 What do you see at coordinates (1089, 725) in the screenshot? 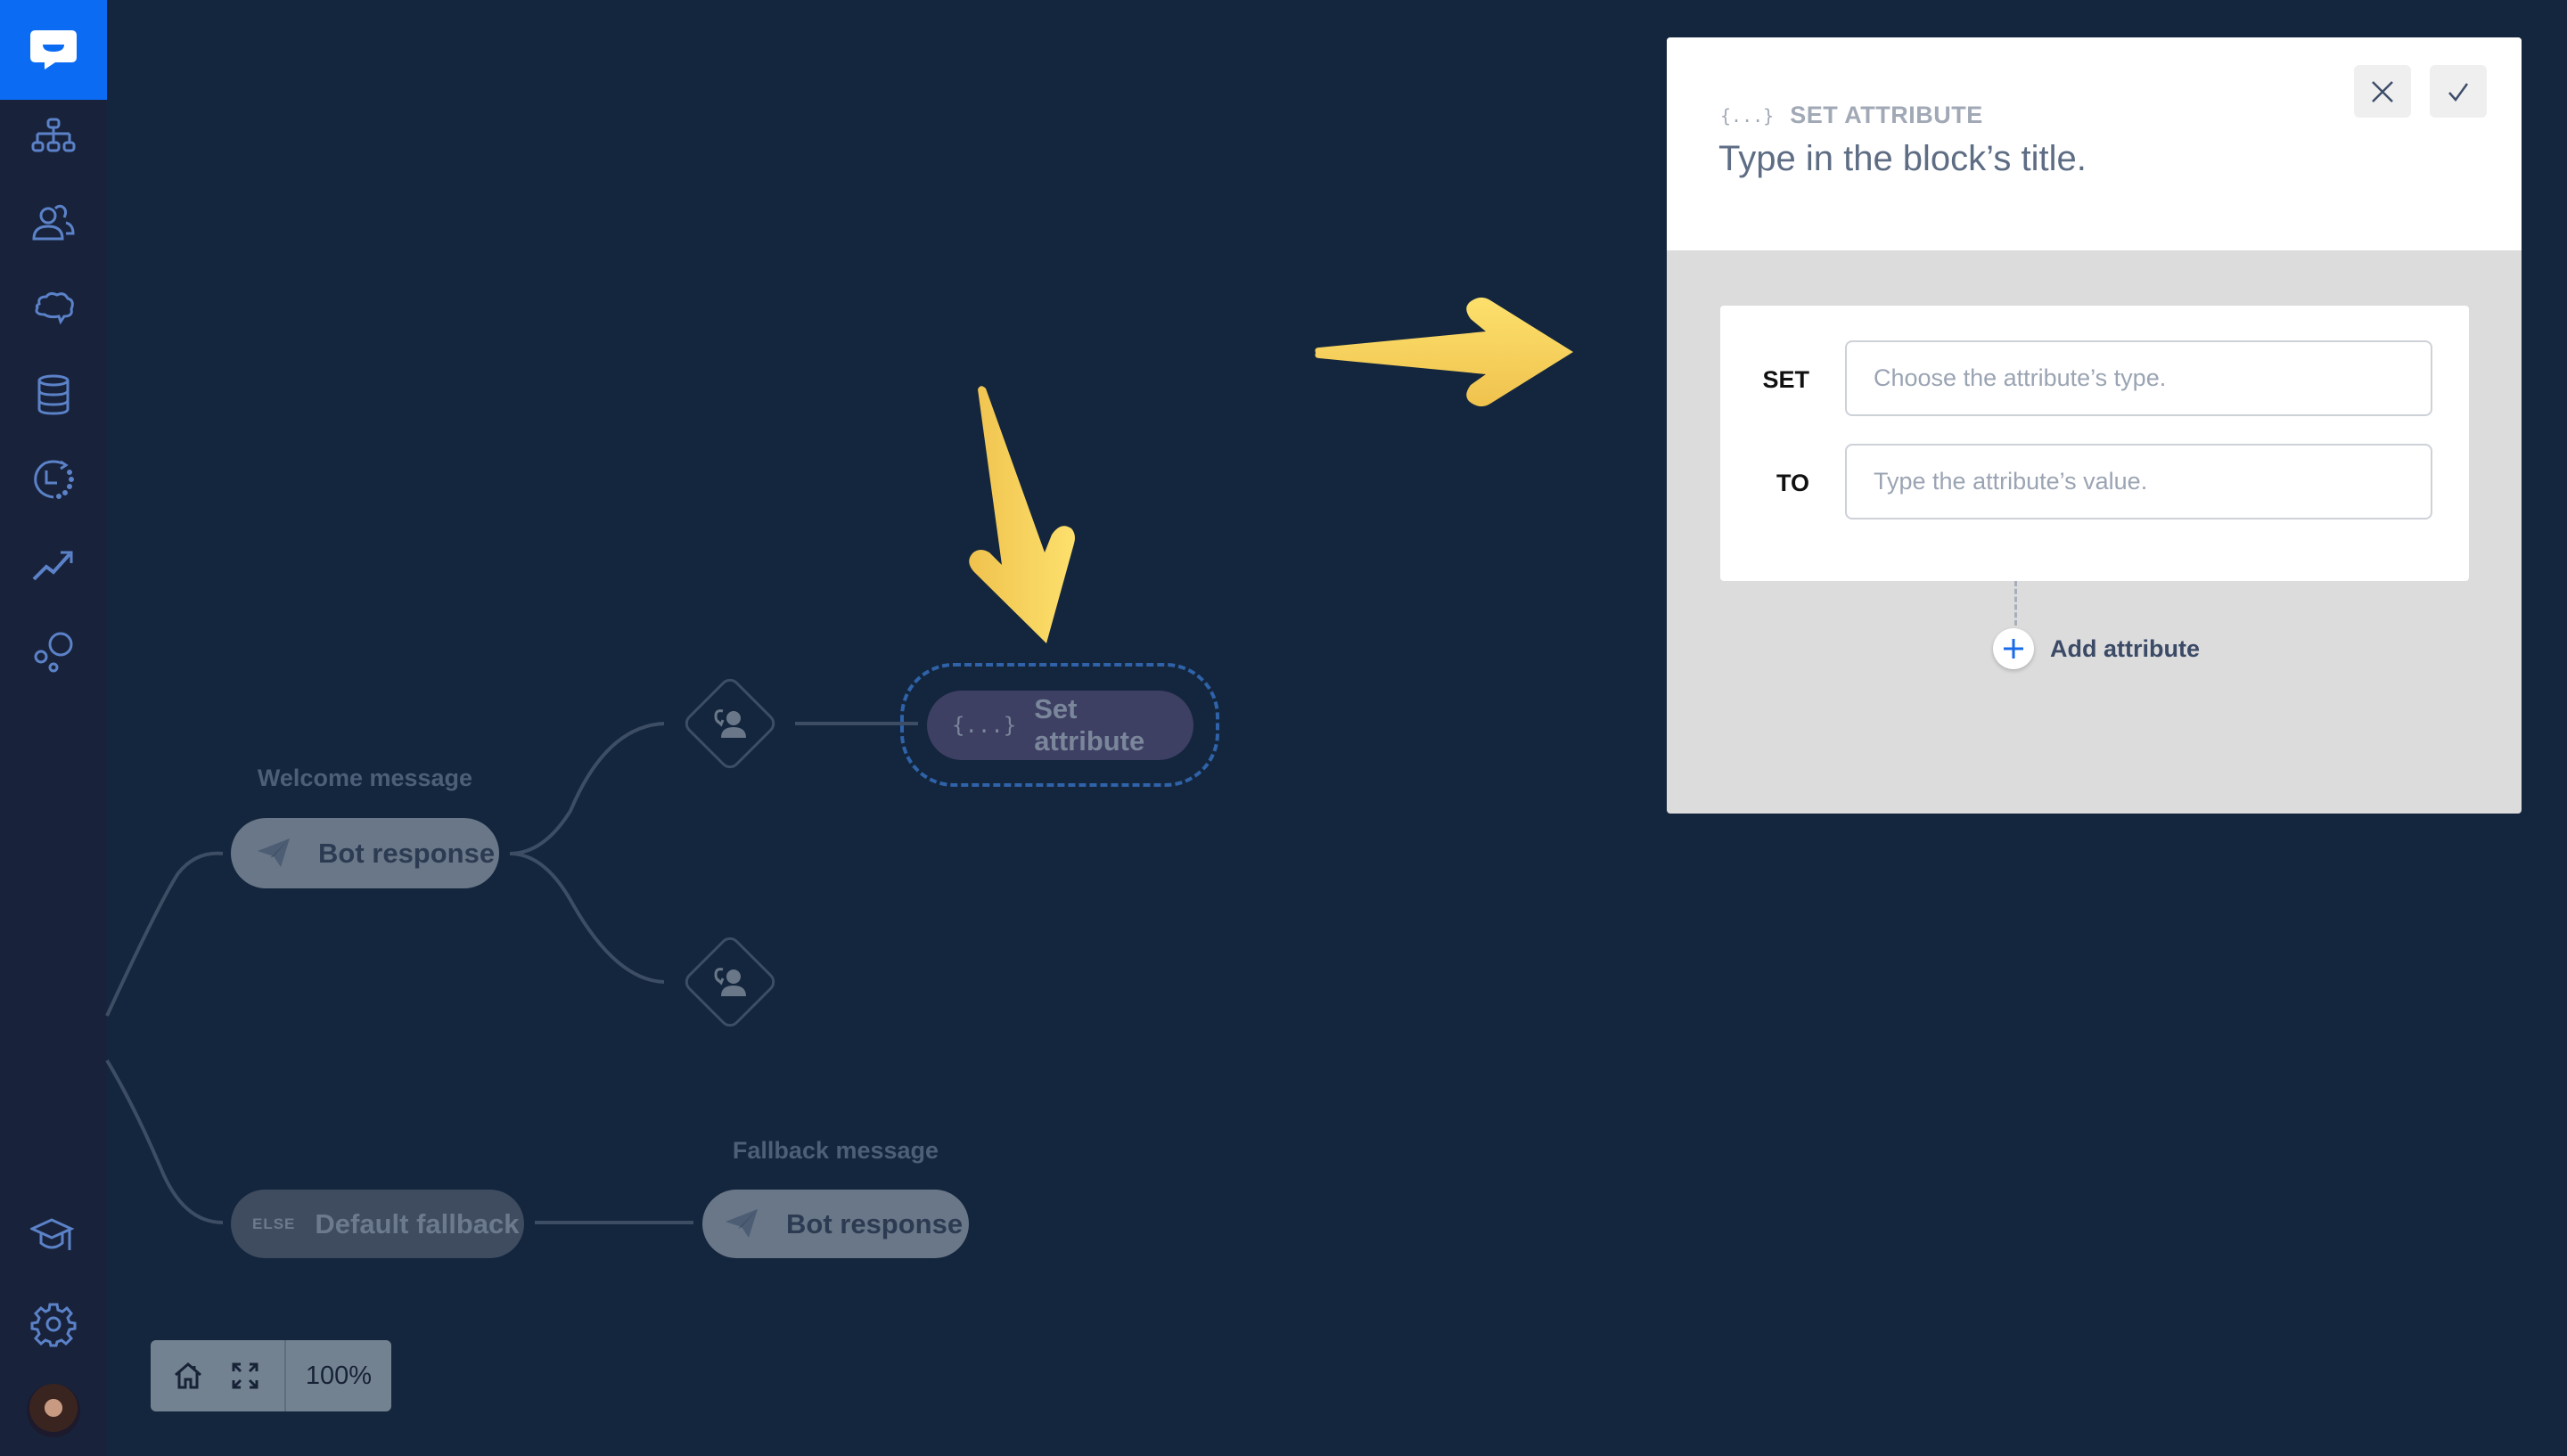
I see `node-title: Set attribute` at bounding box center [1089, 725].